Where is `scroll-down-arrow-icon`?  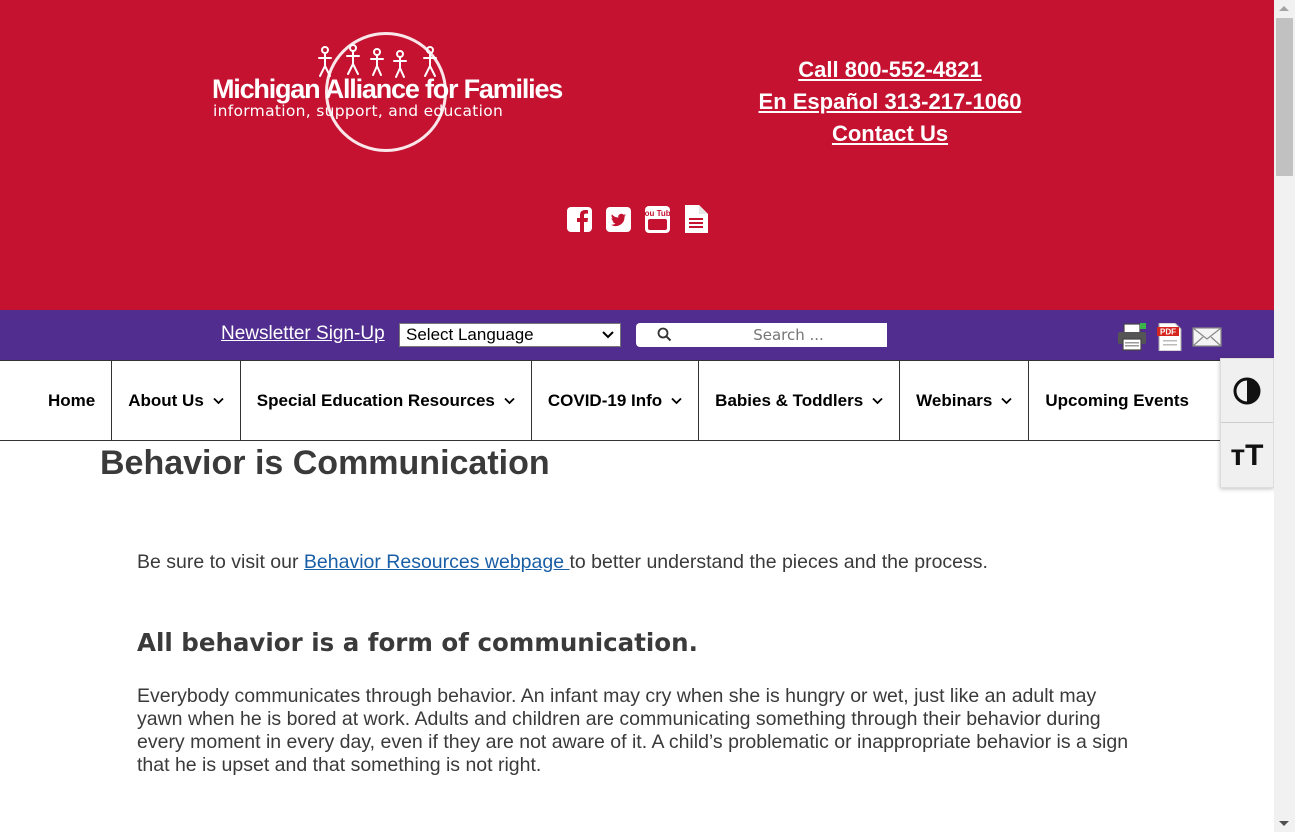 scroll-down-arrow-icon is located at coordinates (1284, 823).